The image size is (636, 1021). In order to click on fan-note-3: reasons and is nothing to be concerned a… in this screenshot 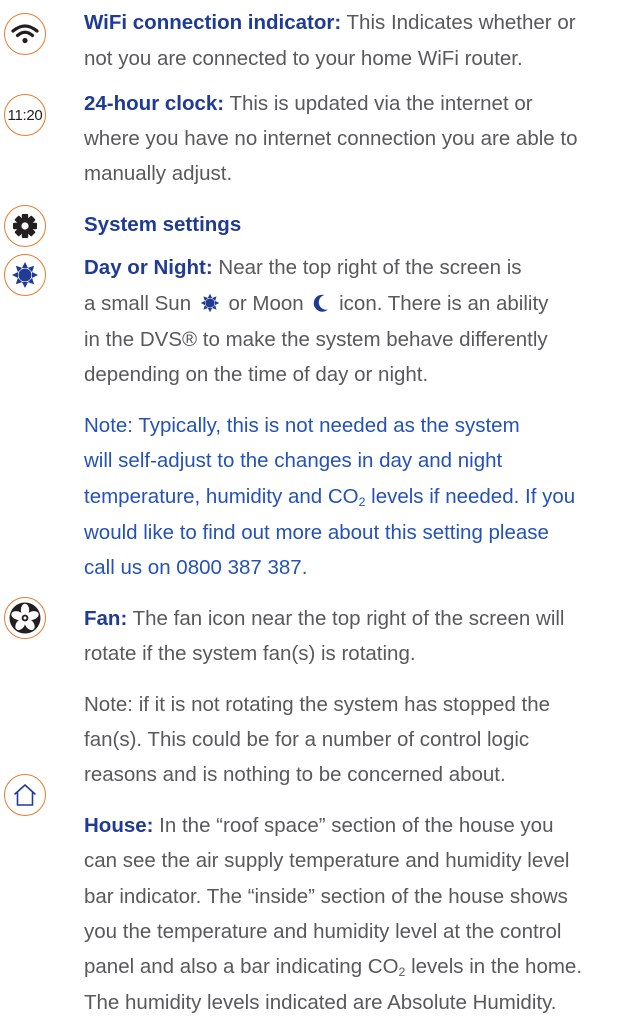, I will do `click(295, 774)`.